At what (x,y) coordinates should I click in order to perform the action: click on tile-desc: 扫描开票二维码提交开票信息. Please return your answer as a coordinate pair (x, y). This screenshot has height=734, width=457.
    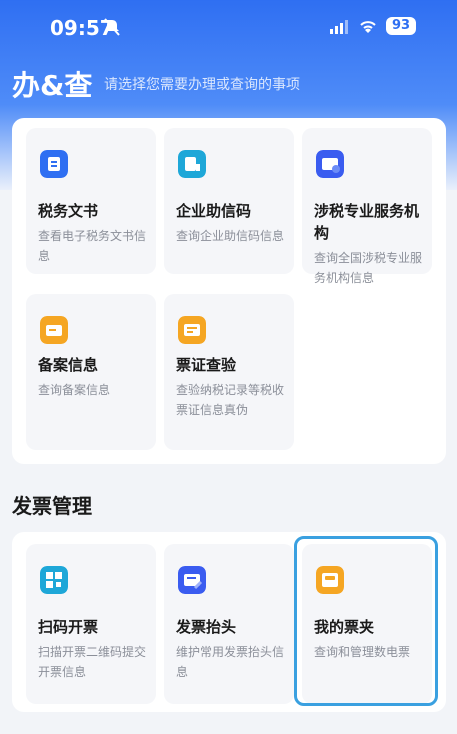
    Looking at the image, I should click on (92, 662).